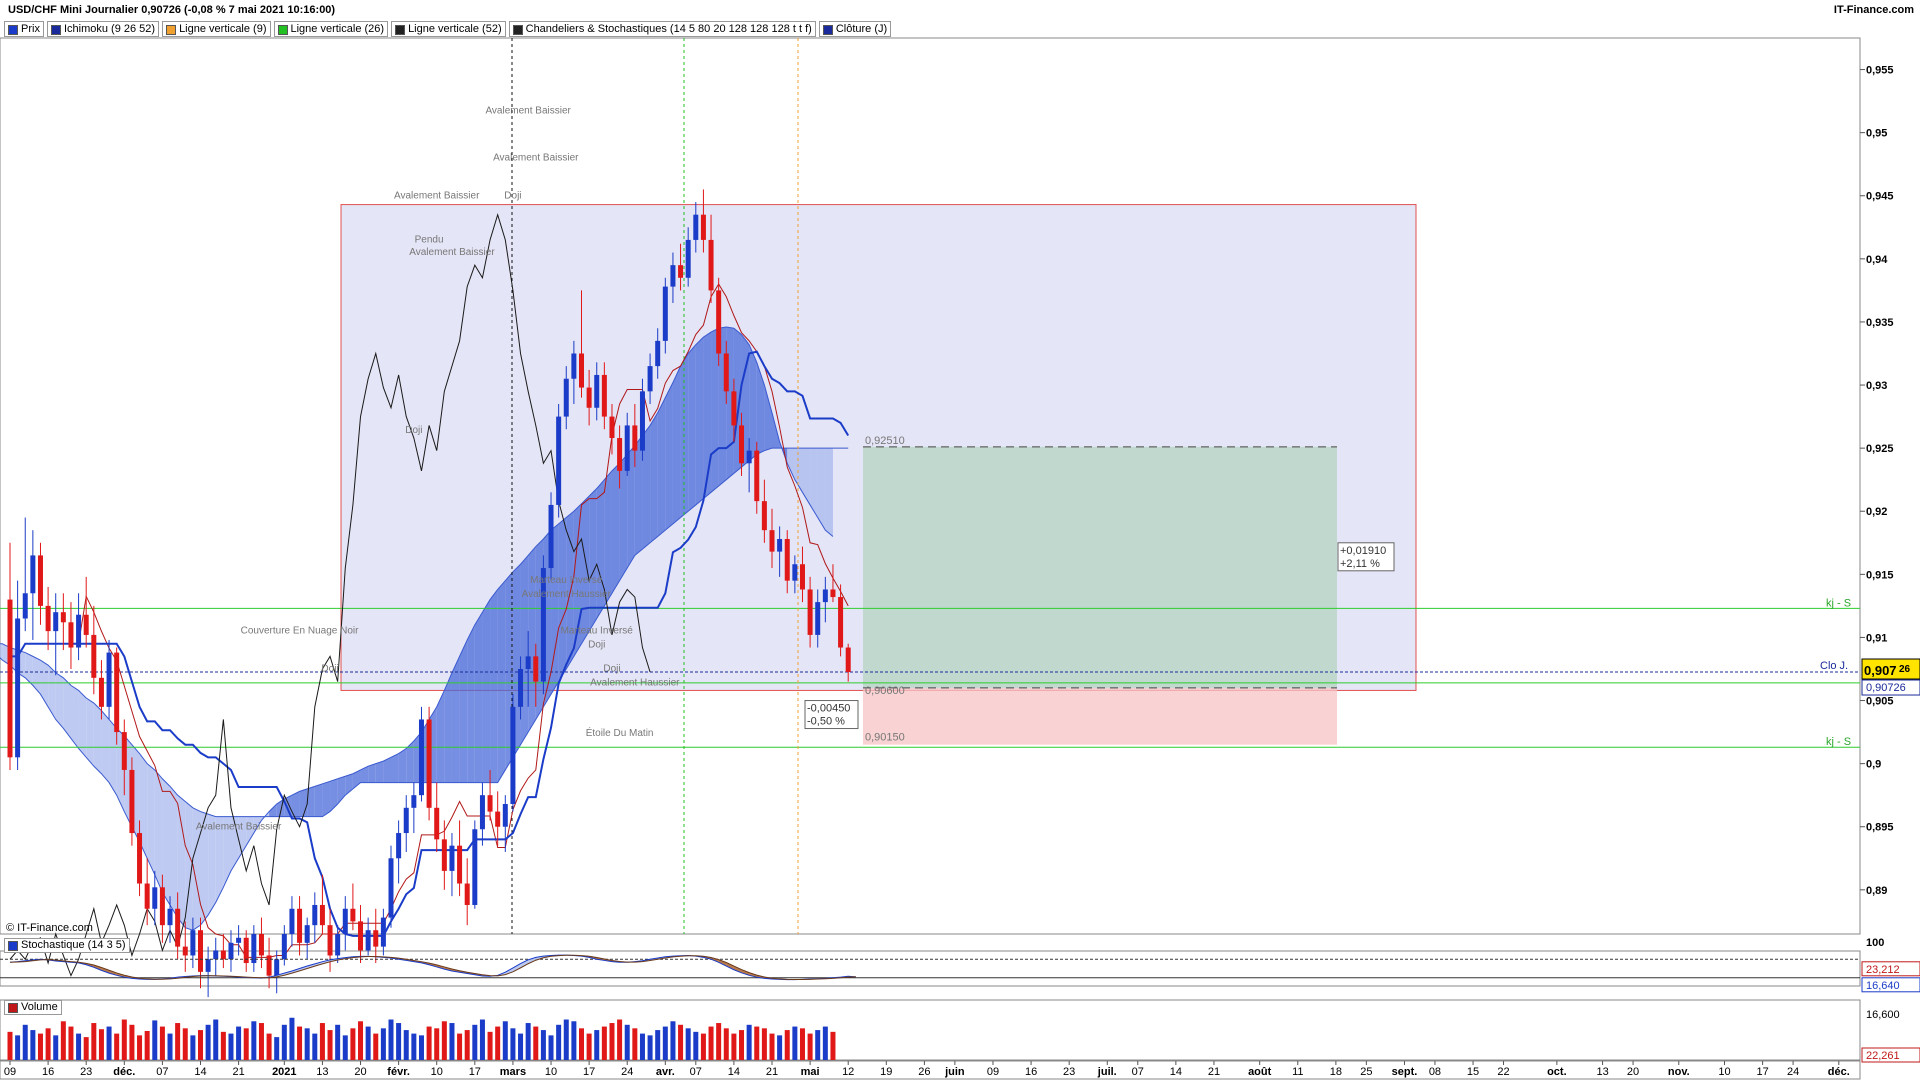  What do you see at coordinates (696, 1072) in the screenshot?
I see `time-tick-label: 07` at bounding box center [696, 1072].